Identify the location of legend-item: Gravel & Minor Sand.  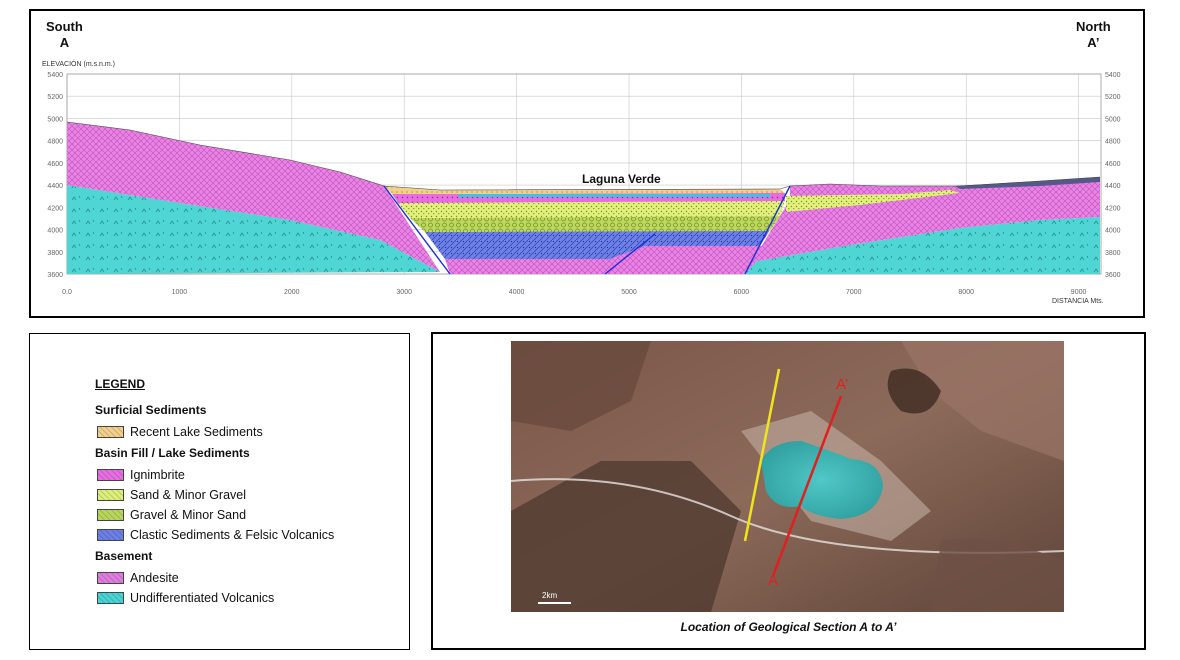
(171, 515).